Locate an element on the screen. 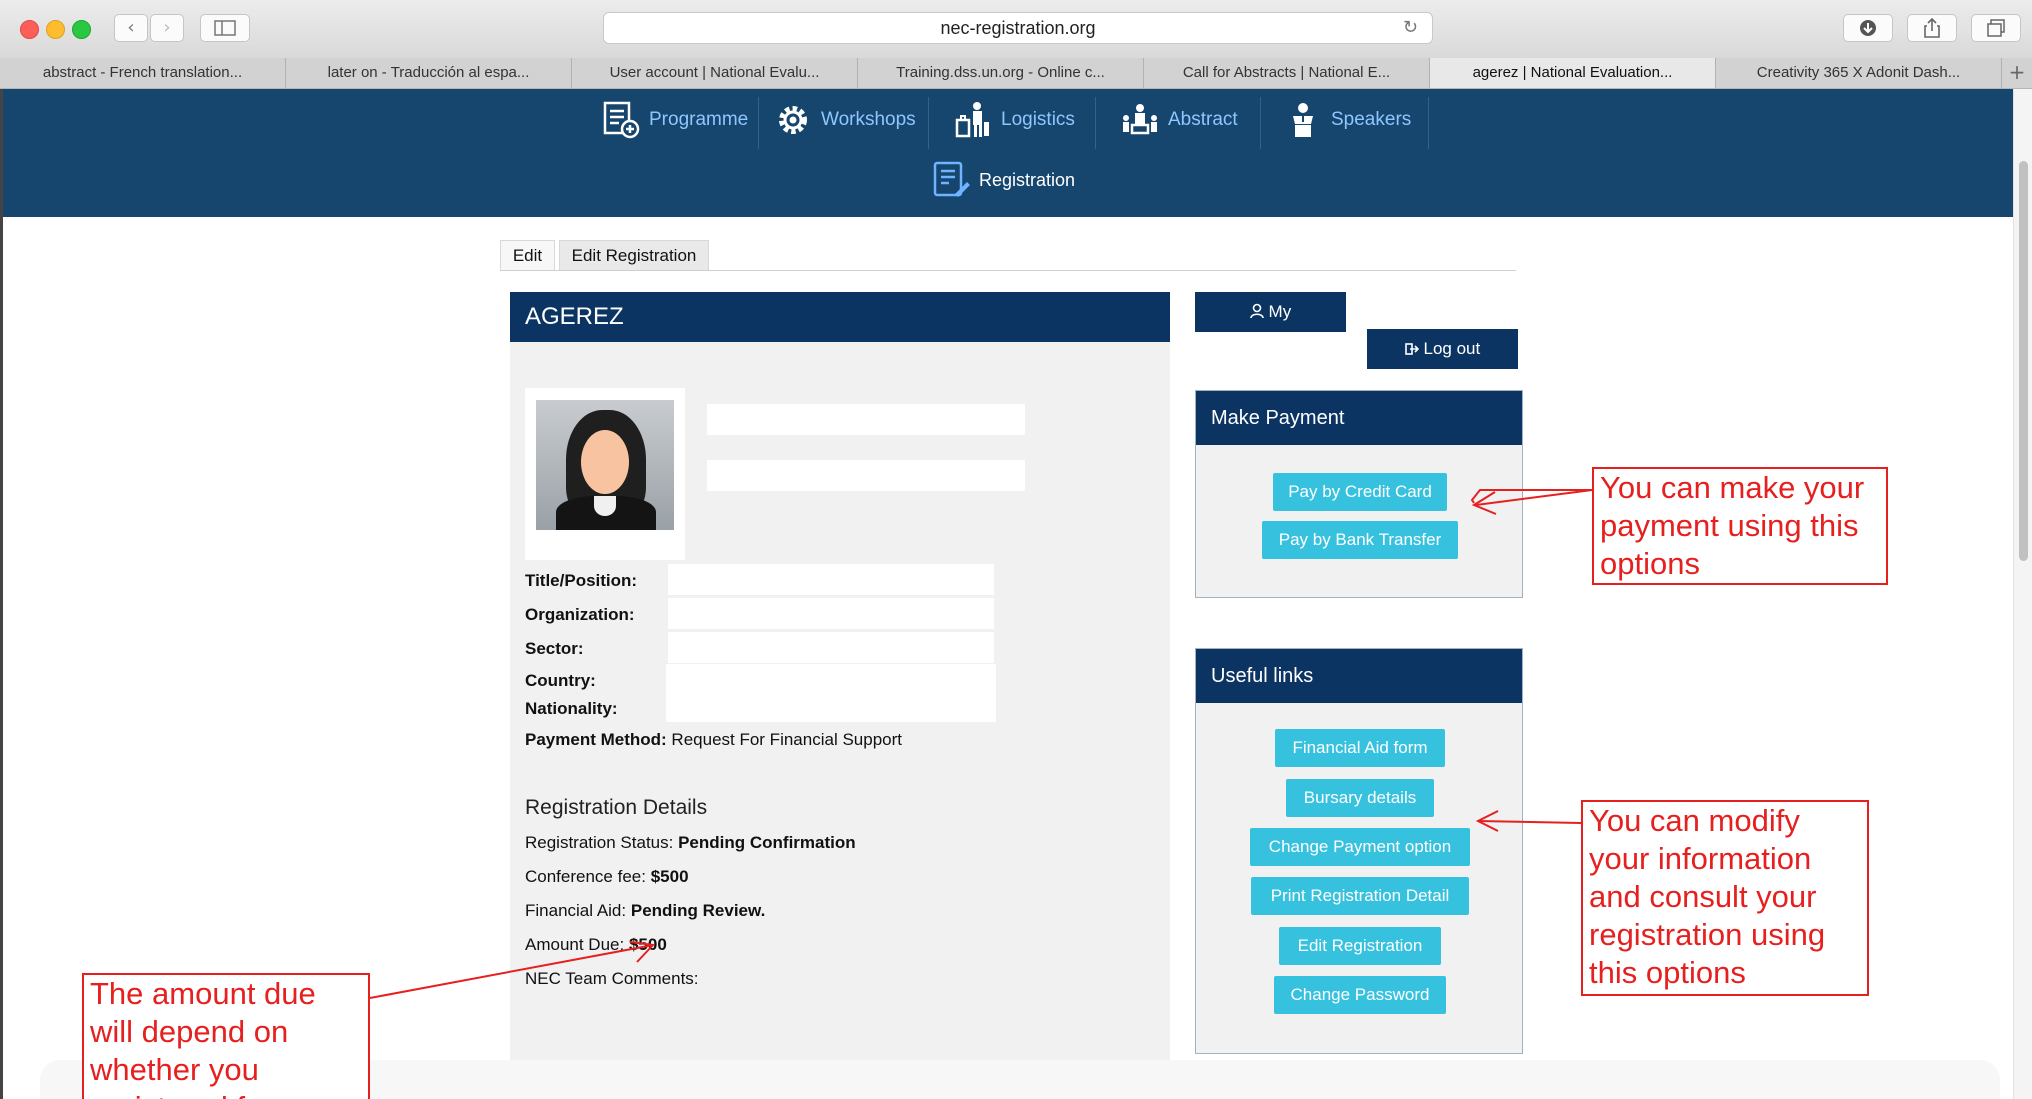  page-scrollbar is located at coordinates (2022, 594).